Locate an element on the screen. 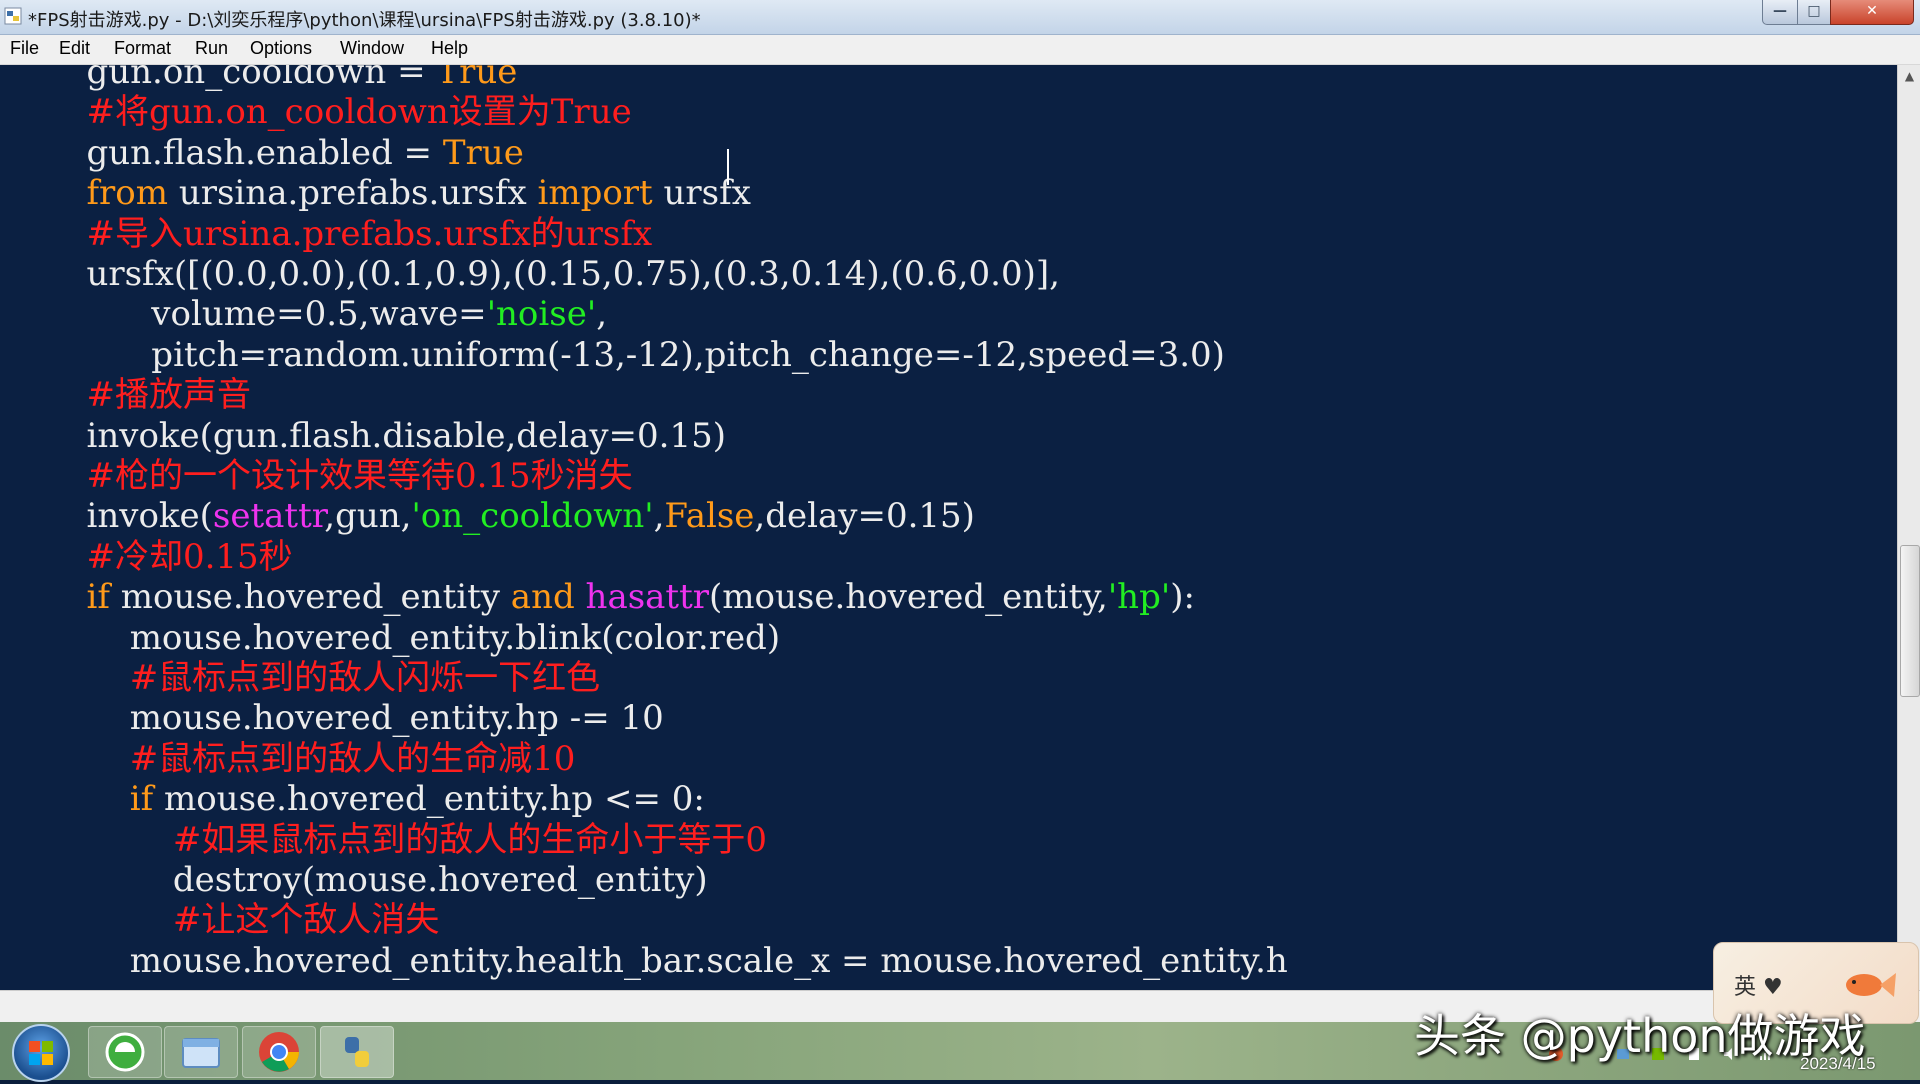  code-token: mouse.hovered_entity is located at coordinates (310, 597).